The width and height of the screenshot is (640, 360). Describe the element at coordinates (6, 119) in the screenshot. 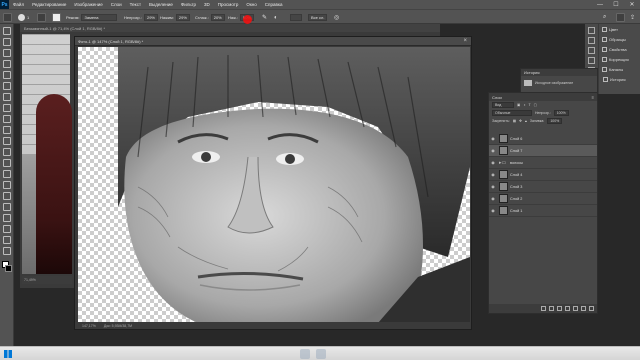

I see `clone-stamp-tool-icon` at that location.